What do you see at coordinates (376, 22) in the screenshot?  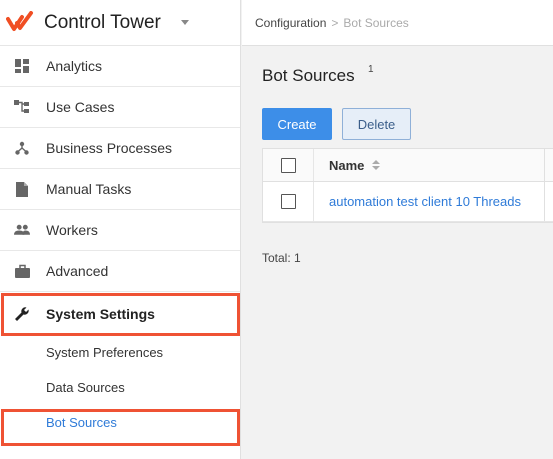 I see `breadcrumb-current: Bot Sources` at bounding box center [376, 22].